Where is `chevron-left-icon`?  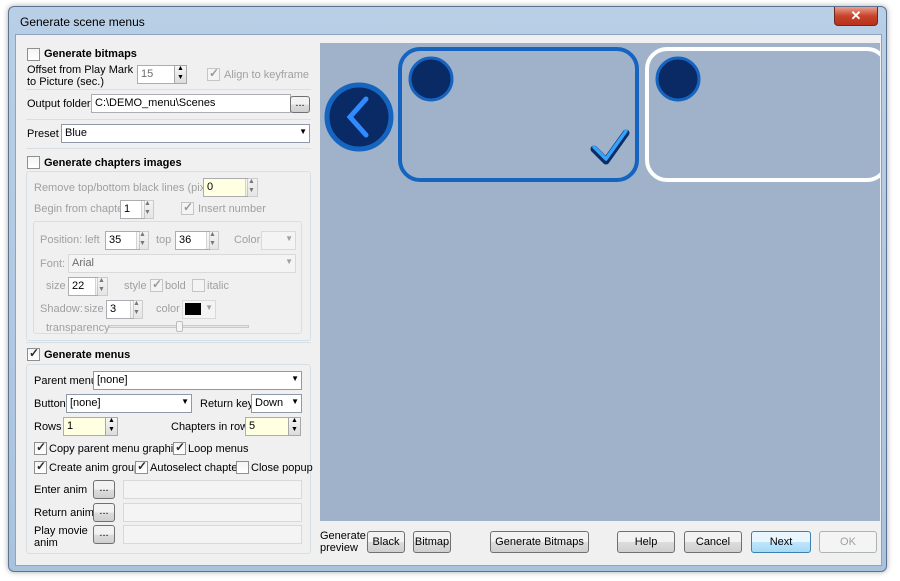
chevron-left-icon is located at coordinates (359, 117).